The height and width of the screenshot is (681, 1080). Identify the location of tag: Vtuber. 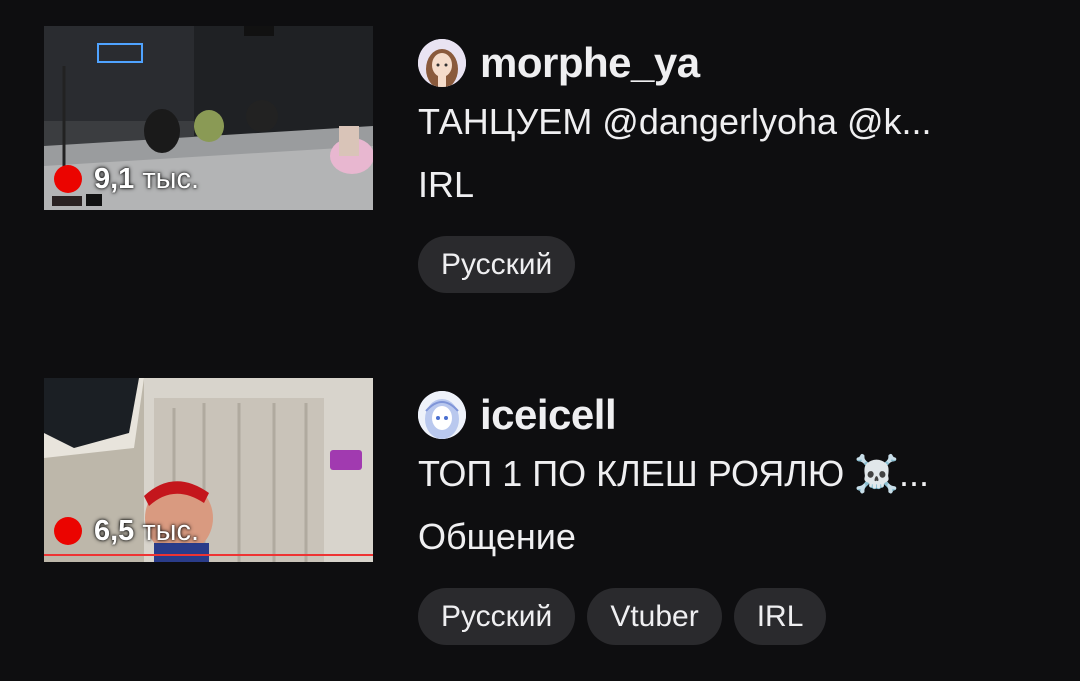
(654, 616).